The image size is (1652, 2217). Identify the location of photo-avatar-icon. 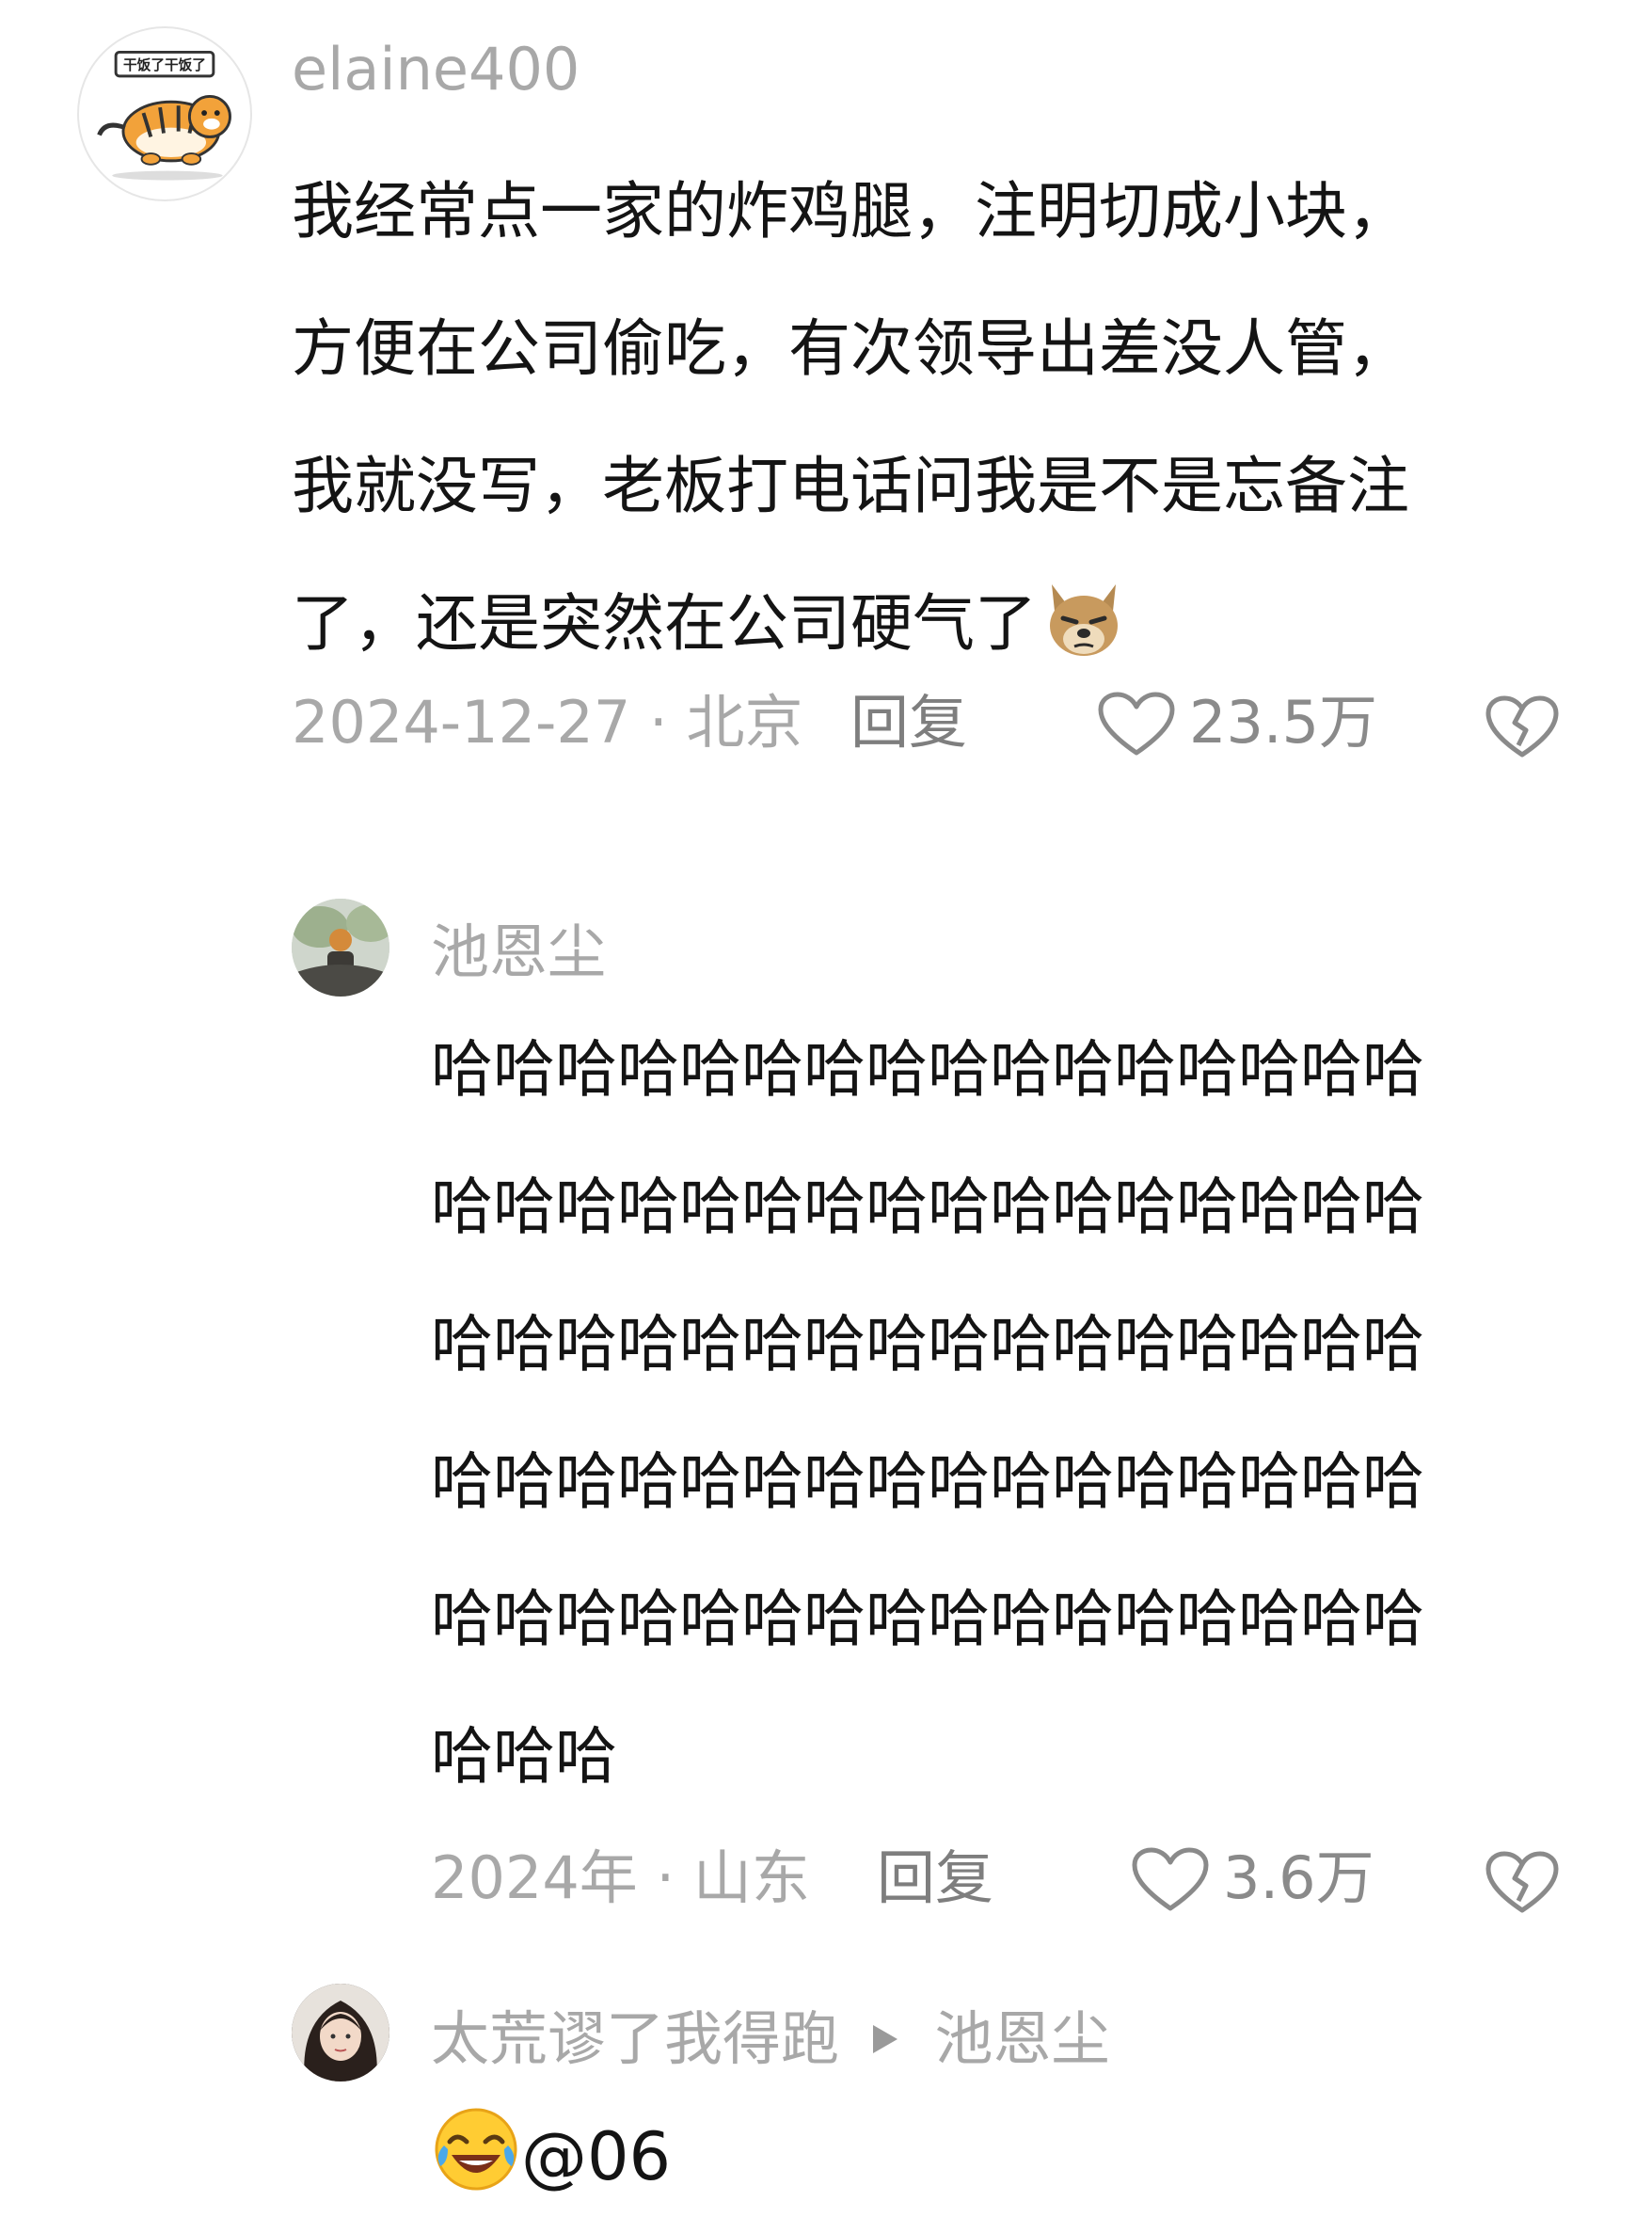
(340, 948).